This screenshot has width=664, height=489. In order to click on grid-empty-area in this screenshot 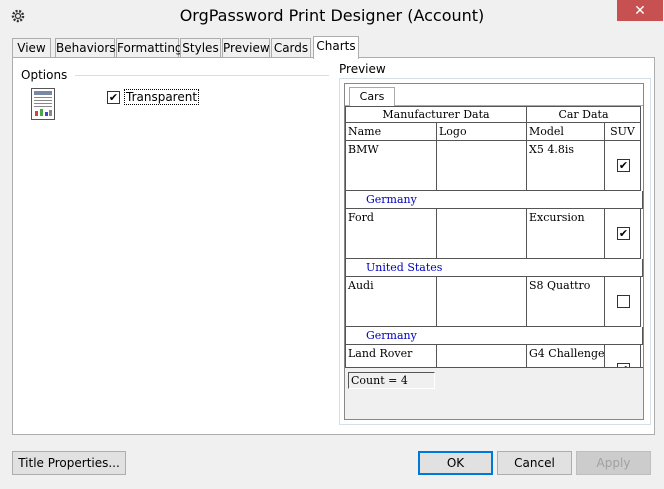, I will do `click(494, 405)`.